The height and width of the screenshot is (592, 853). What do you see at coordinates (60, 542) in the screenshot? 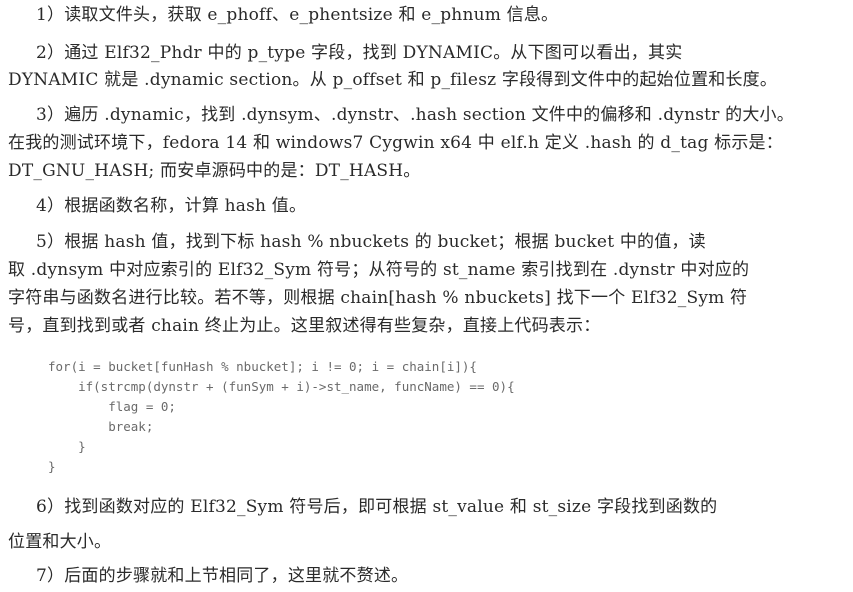
I see `step-6-line-2: 位置和大小。` at bounding box center [60, 542].